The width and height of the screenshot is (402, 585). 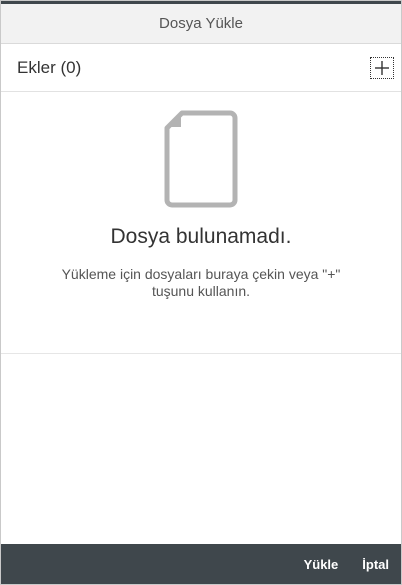 What do you see at coordinates (201, 236) in the screenshot?
I see `empty-state-title: Dosya bulunamadı.` at bounding box center [201, 236].